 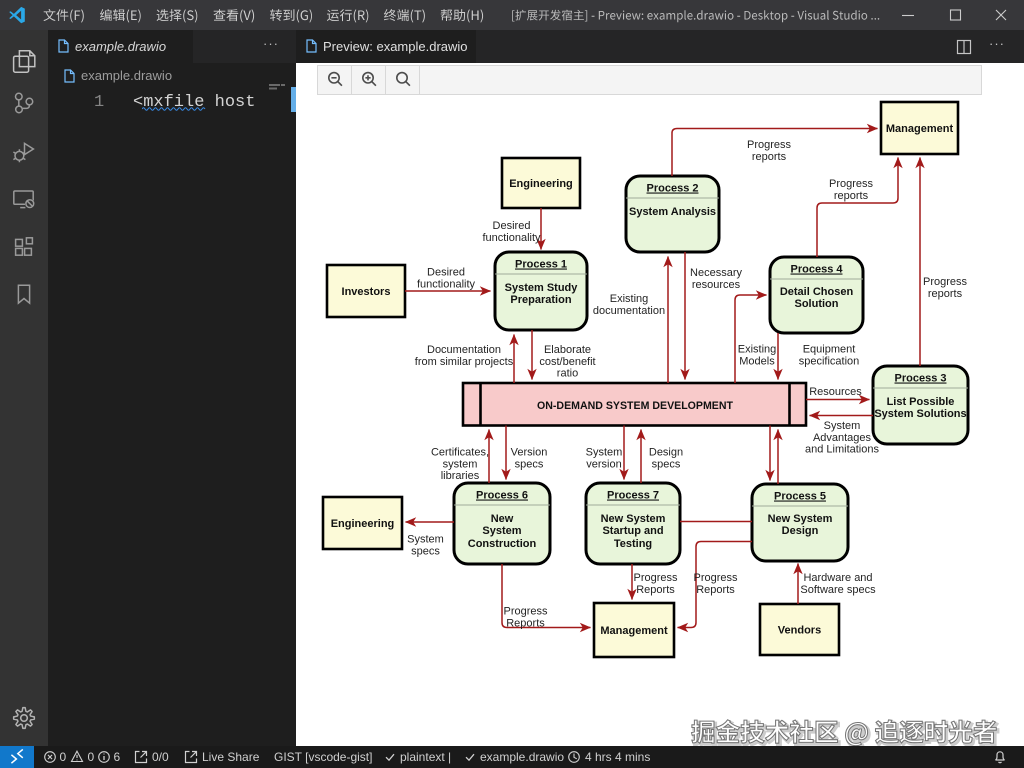 I want to click on svg-text: 0/0, so click(x=160, y=757).